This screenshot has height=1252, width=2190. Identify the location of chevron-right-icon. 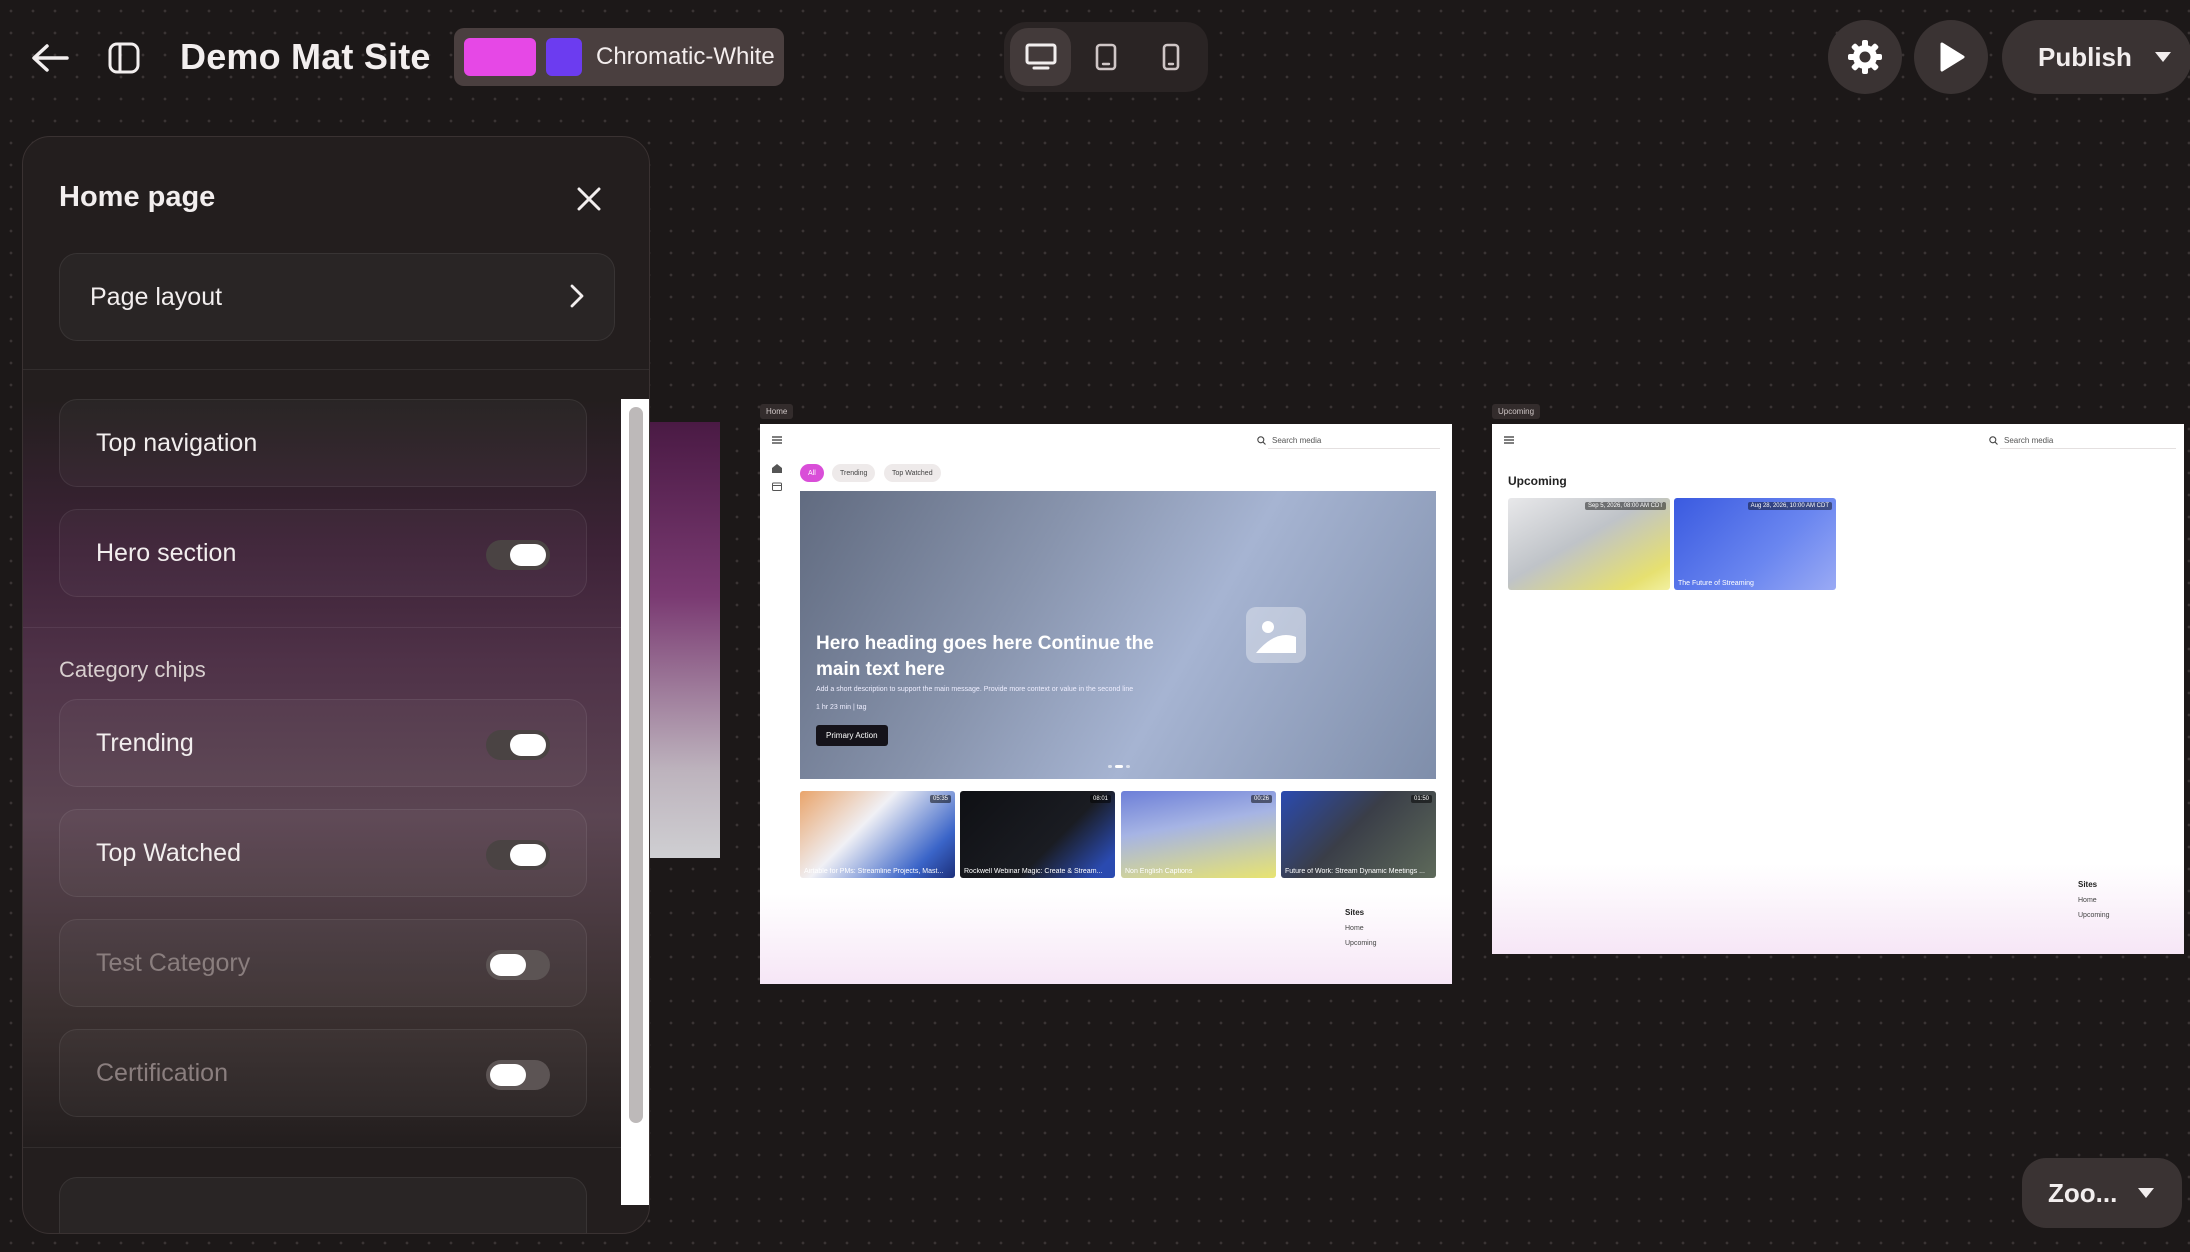
(577, 296).